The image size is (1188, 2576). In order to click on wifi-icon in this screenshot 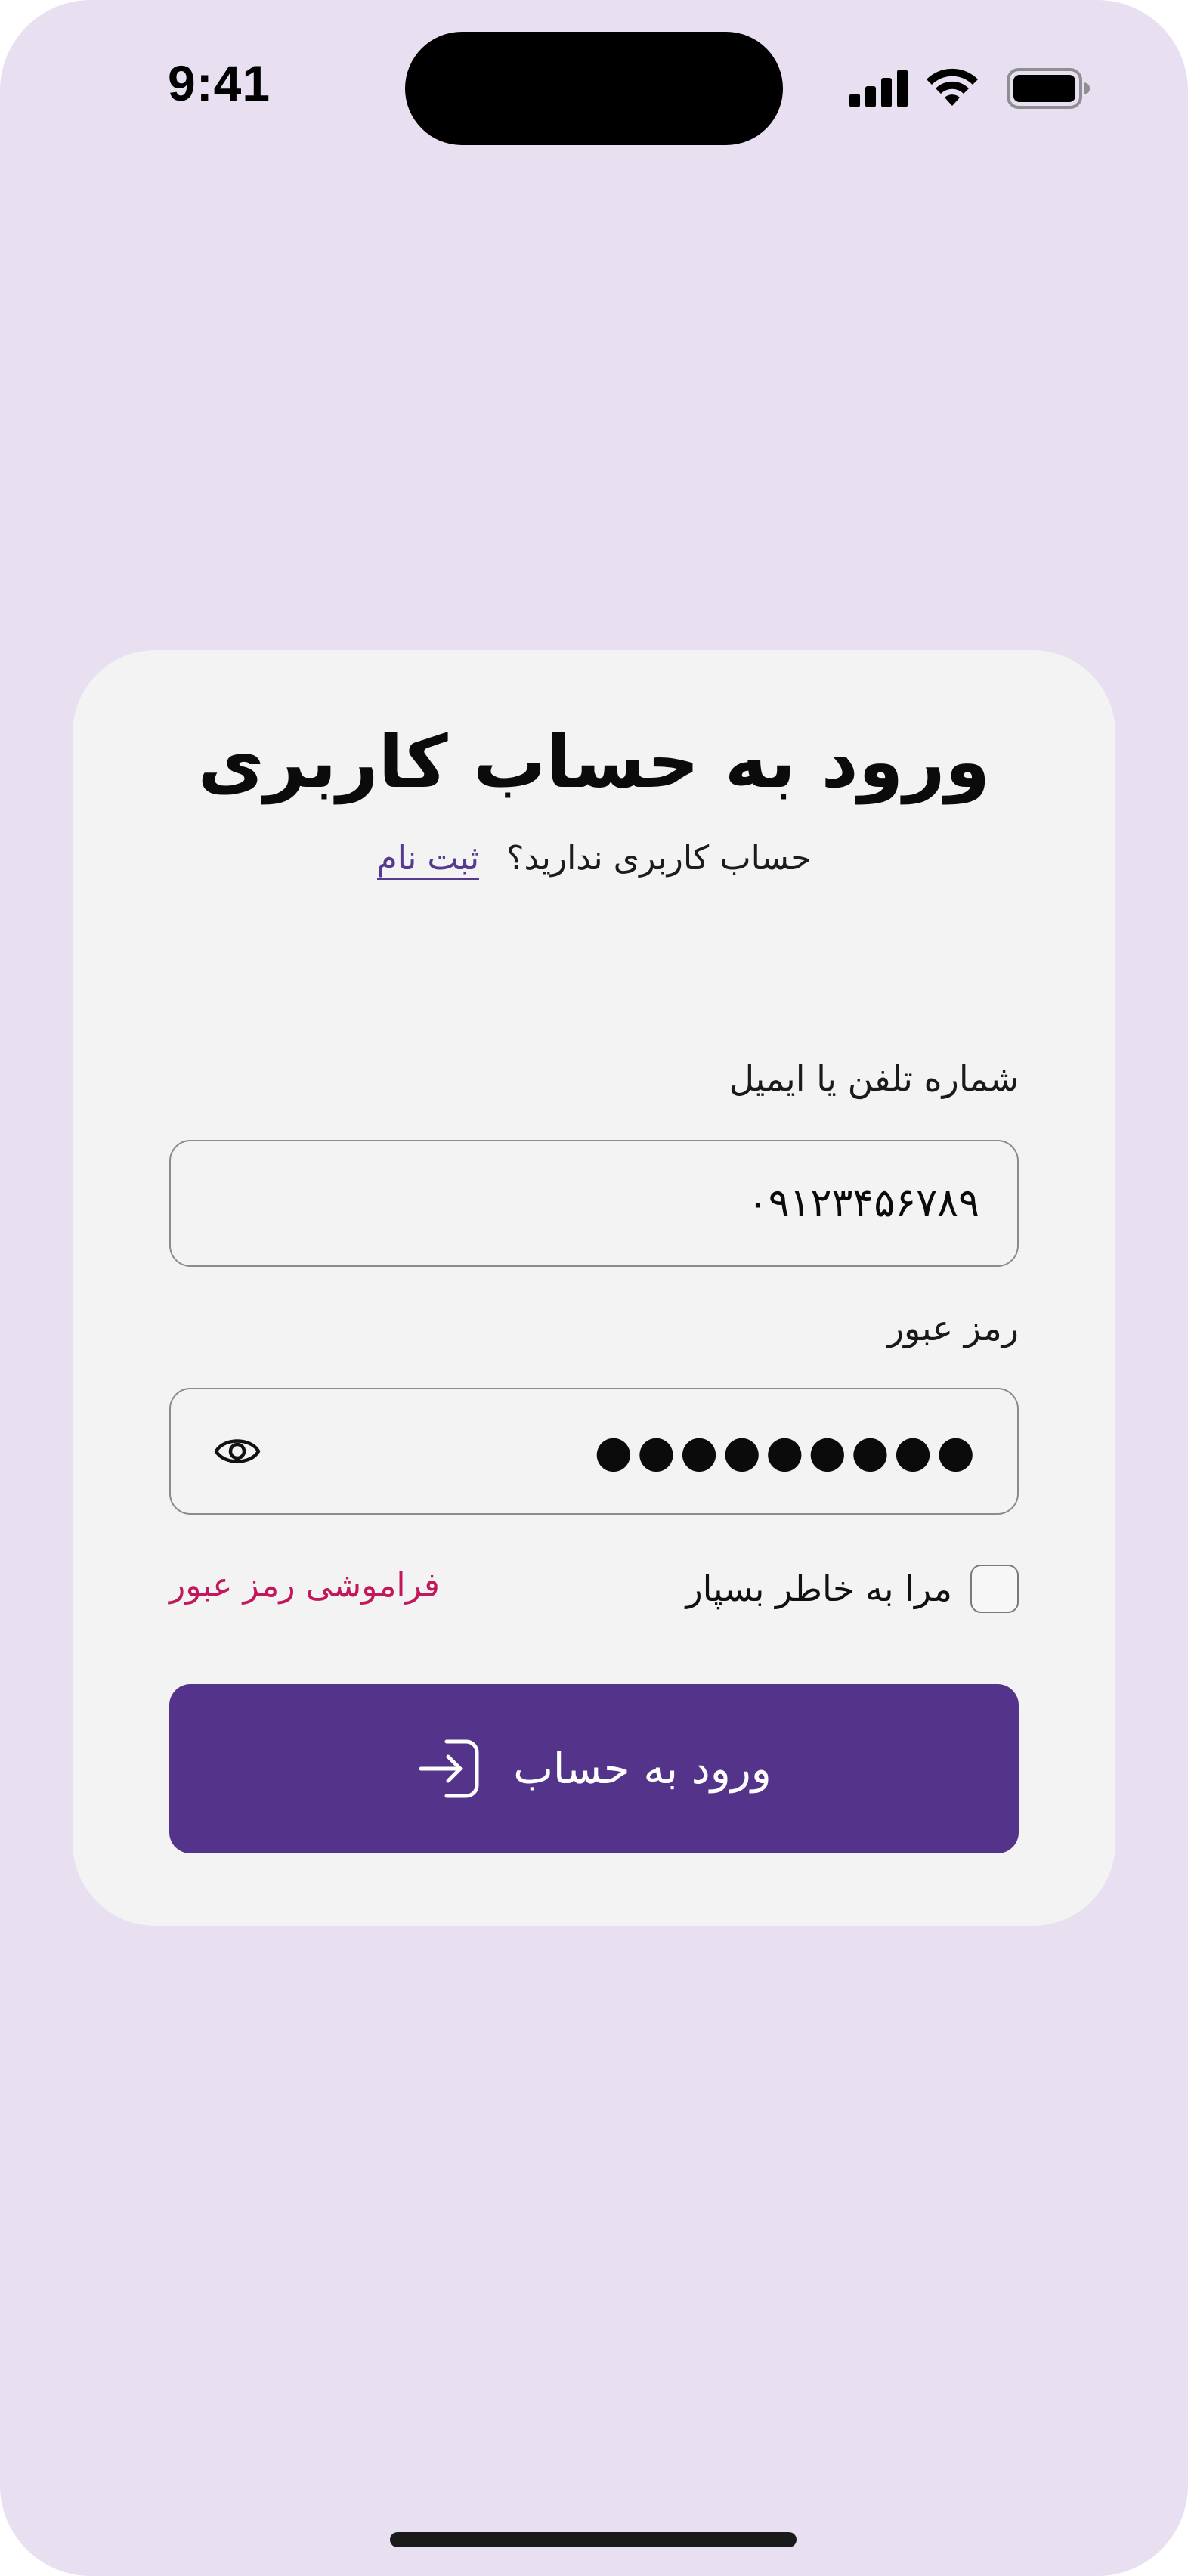, I will do `click(953, 87)`.